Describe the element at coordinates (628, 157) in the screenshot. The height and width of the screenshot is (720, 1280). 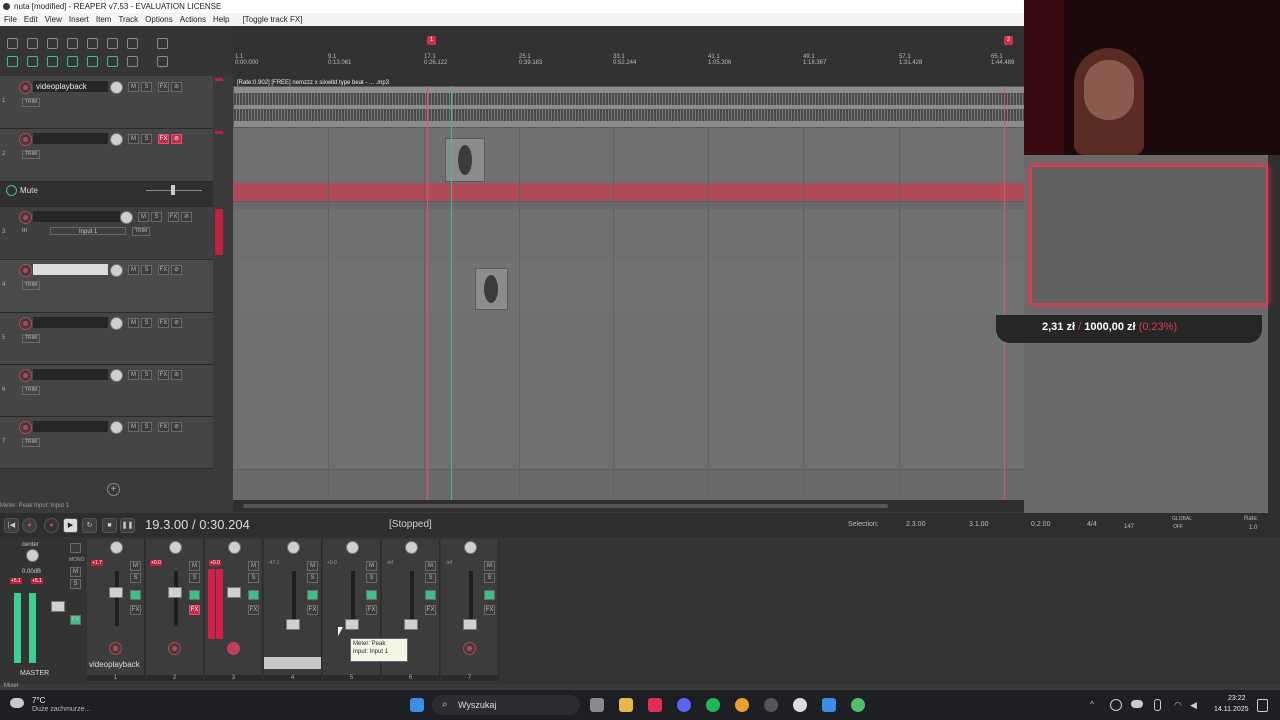
I see `track-2-lane` at that location.